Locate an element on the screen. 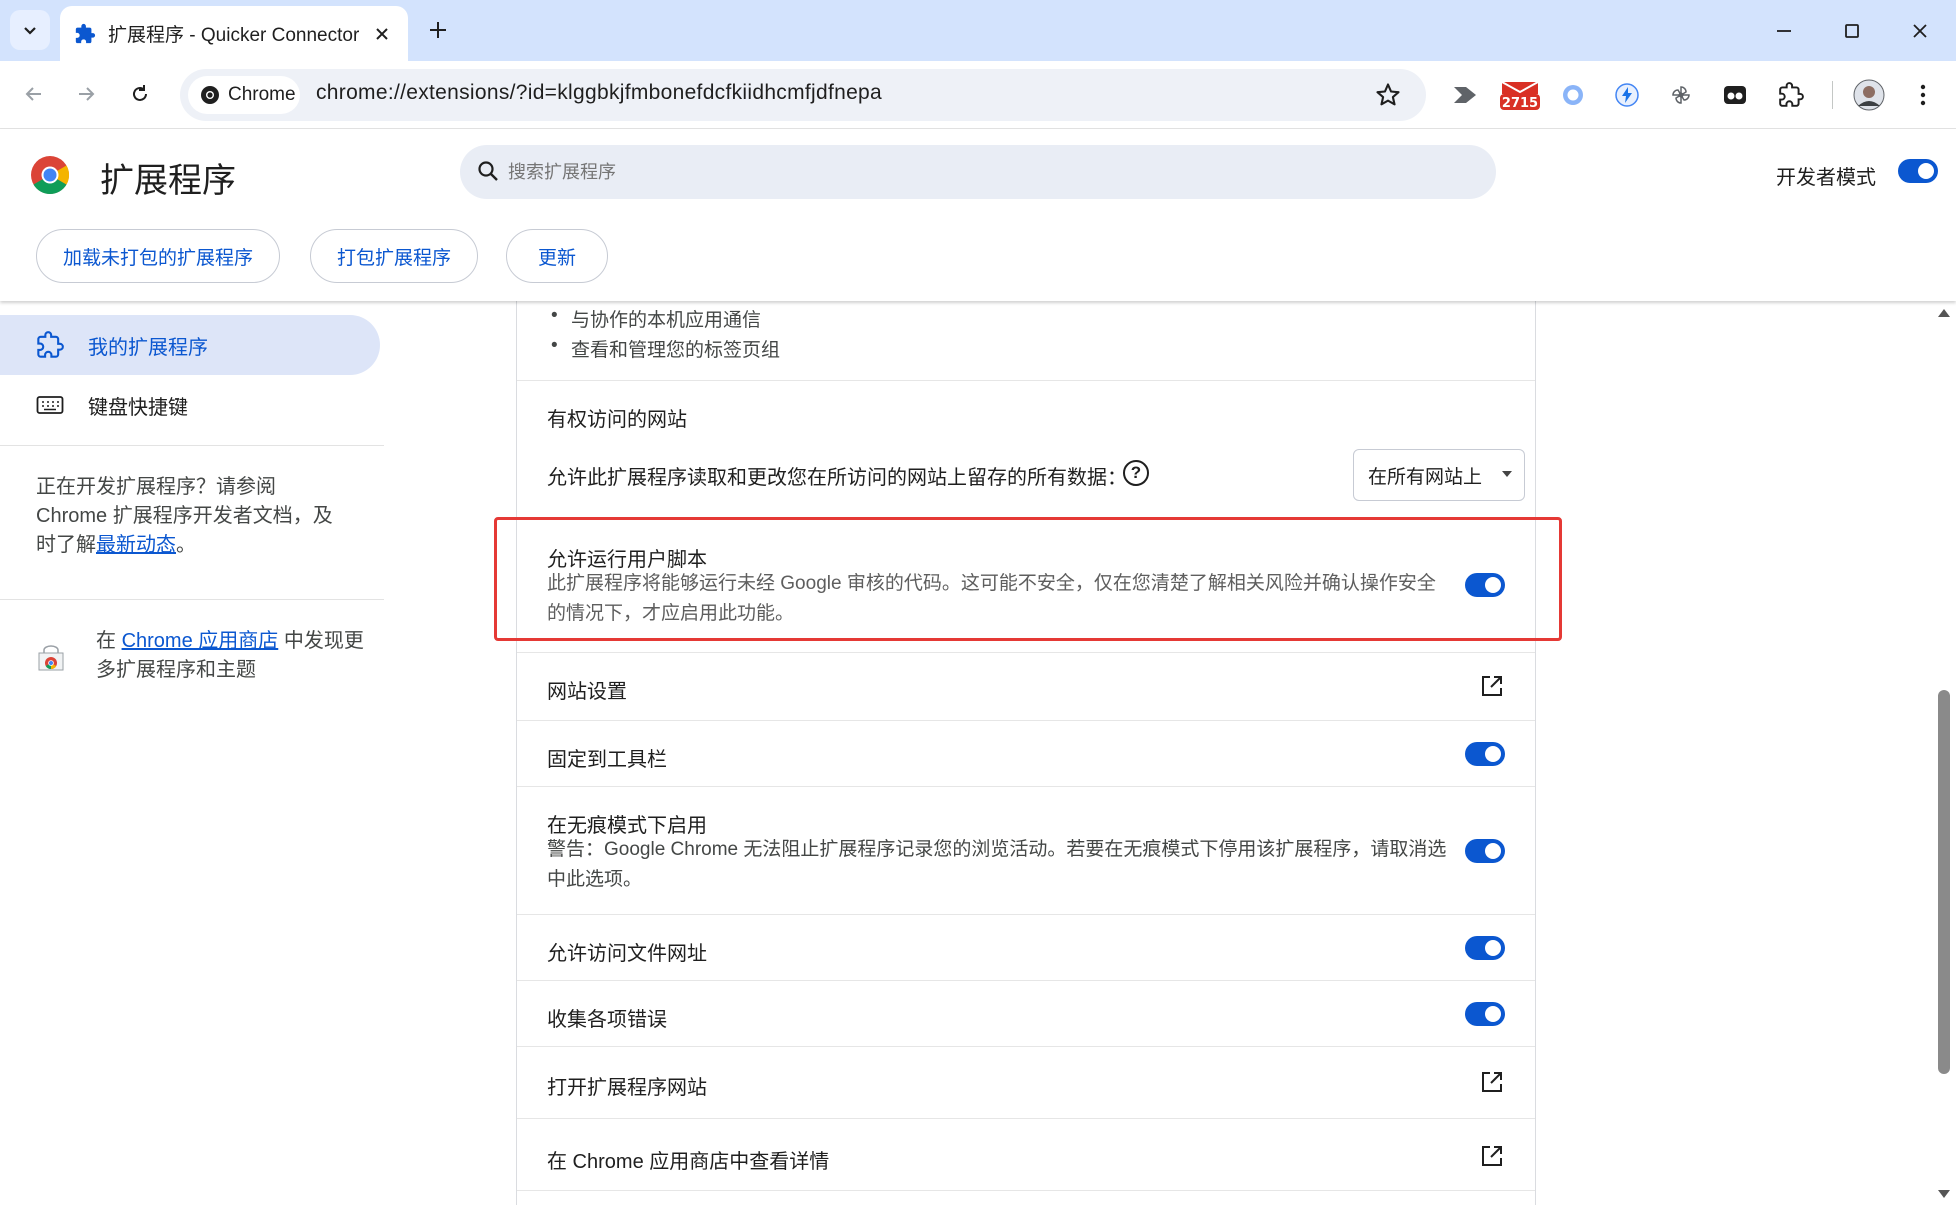 Image resolution: width=1956 pixels, height=1205 pixels. pack-extension-button: 打包扩展程序 is located at coordinates (394, 256).